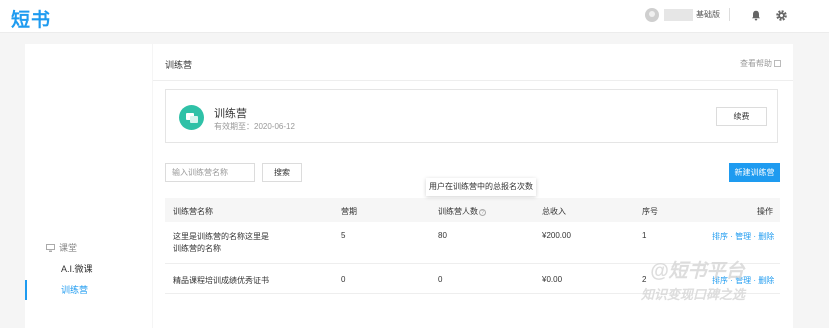 The image size is (829, 328). Describe the element at coordinates (442, 235) in the screenshot. I see `row-members: 80` at that location.